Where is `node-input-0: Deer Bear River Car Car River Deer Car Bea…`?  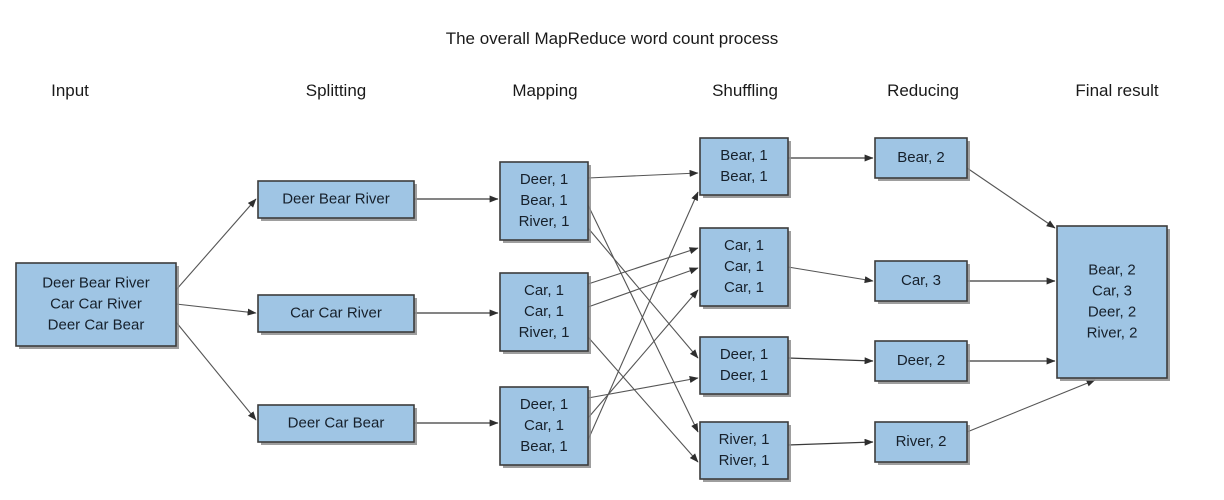 node-input-0: Deer Bear River Car Car River Deer Car Bea… is located at coordinates (97, 305).